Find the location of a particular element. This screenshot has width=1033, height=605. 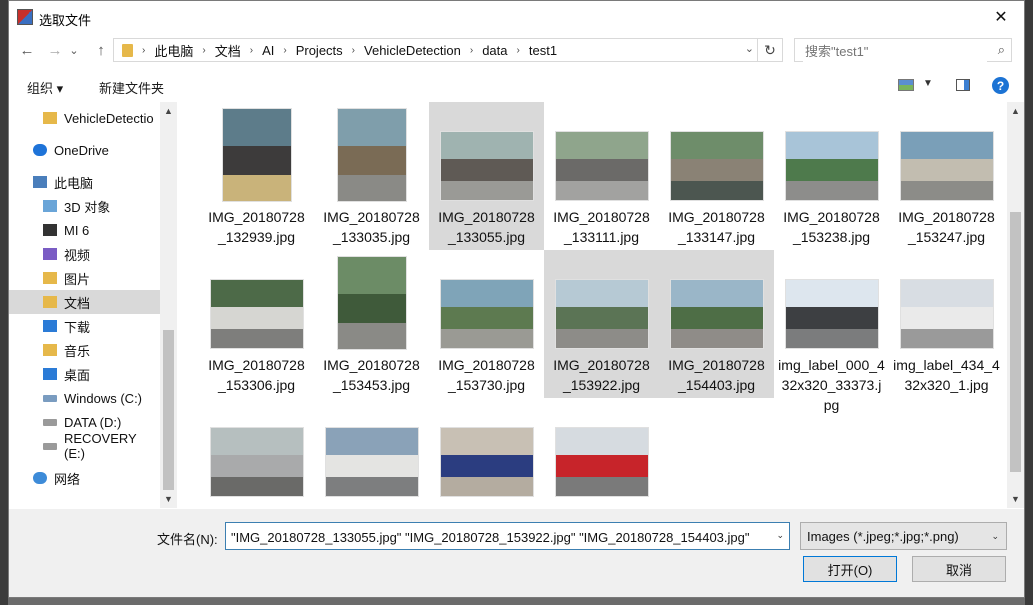

filename-combobox: ⌄ is located at coordinates (507, 536).